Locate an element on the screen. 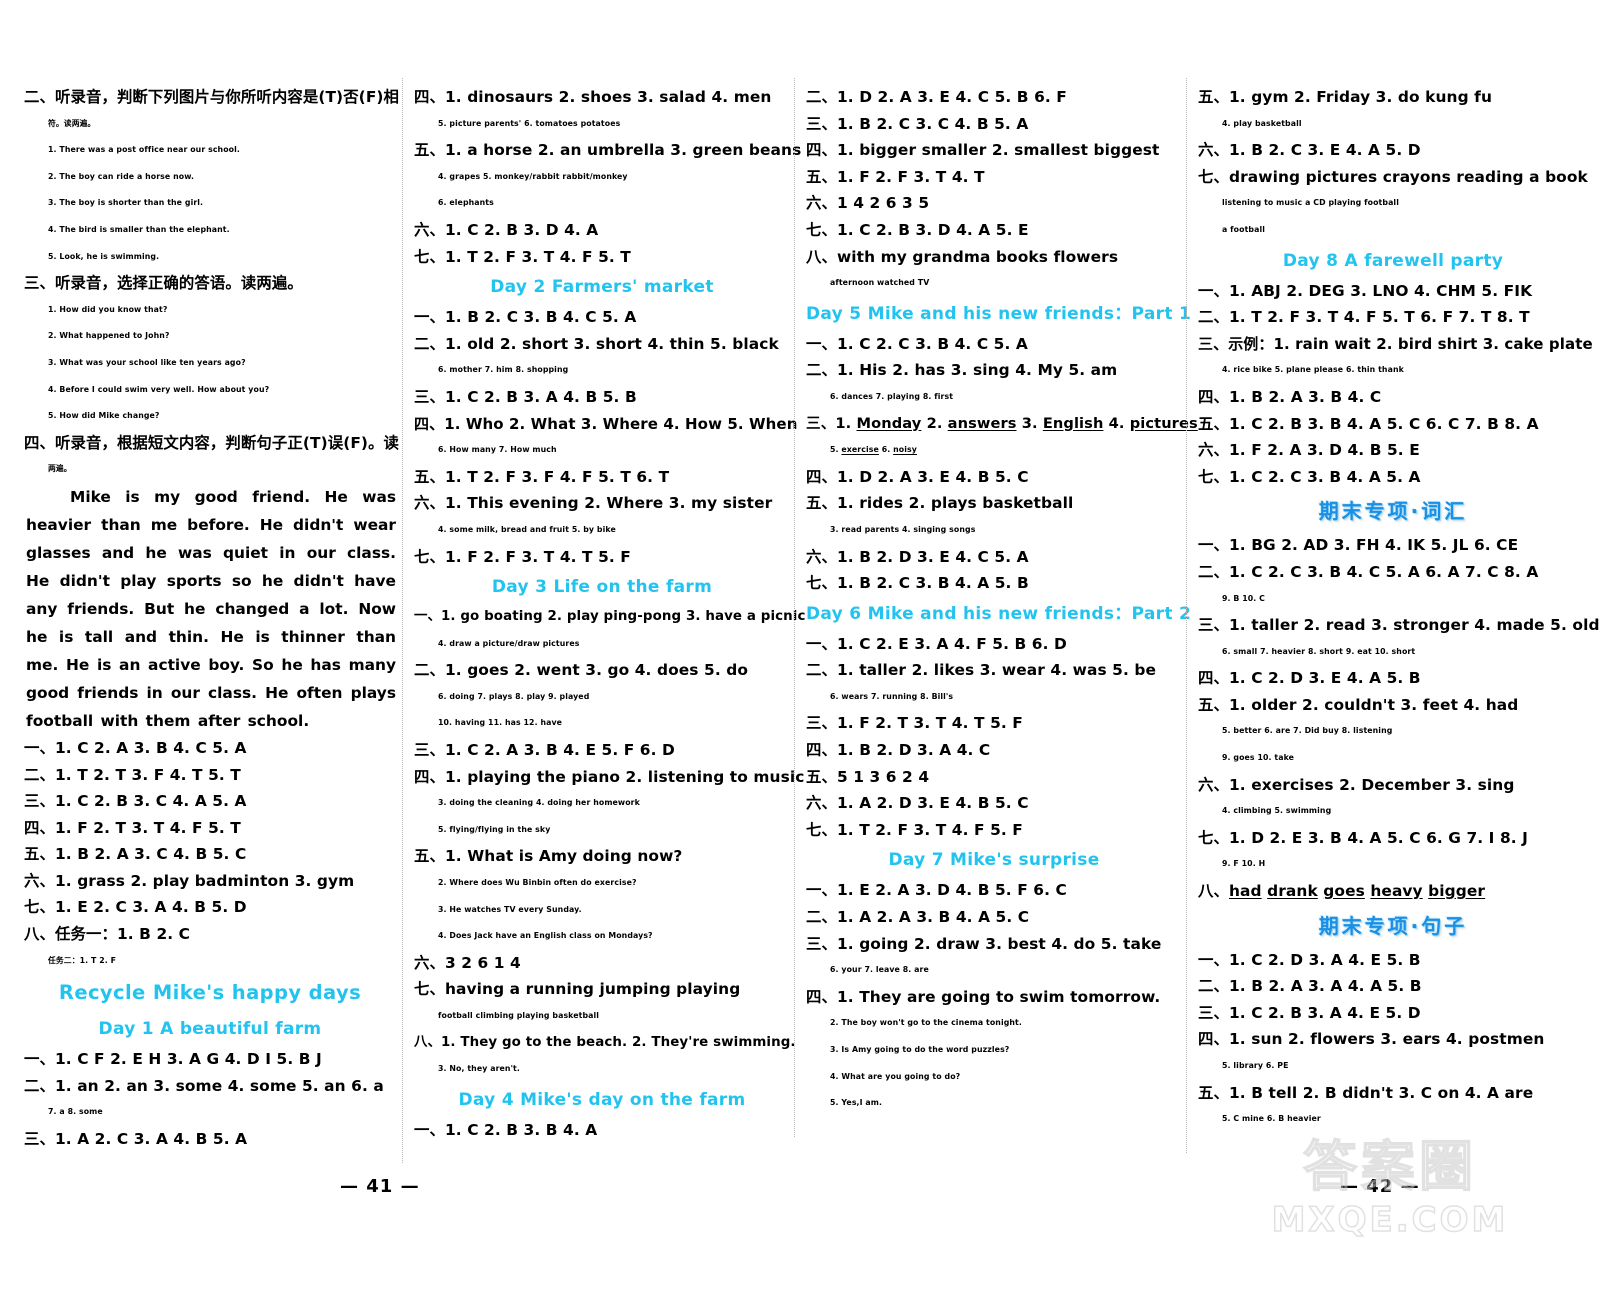  answer-line: 1. How did you know that? is located at coordinates (108, 309).